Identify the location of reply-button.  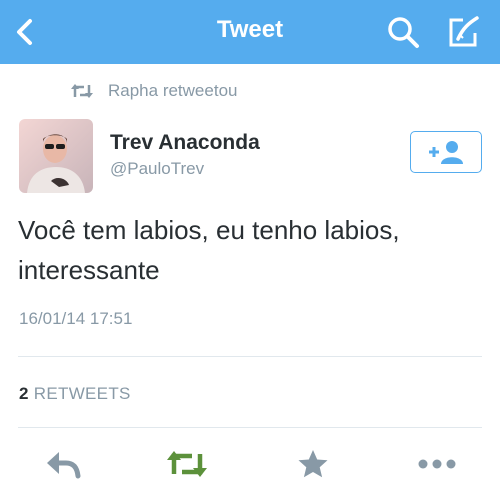
(63, 464).